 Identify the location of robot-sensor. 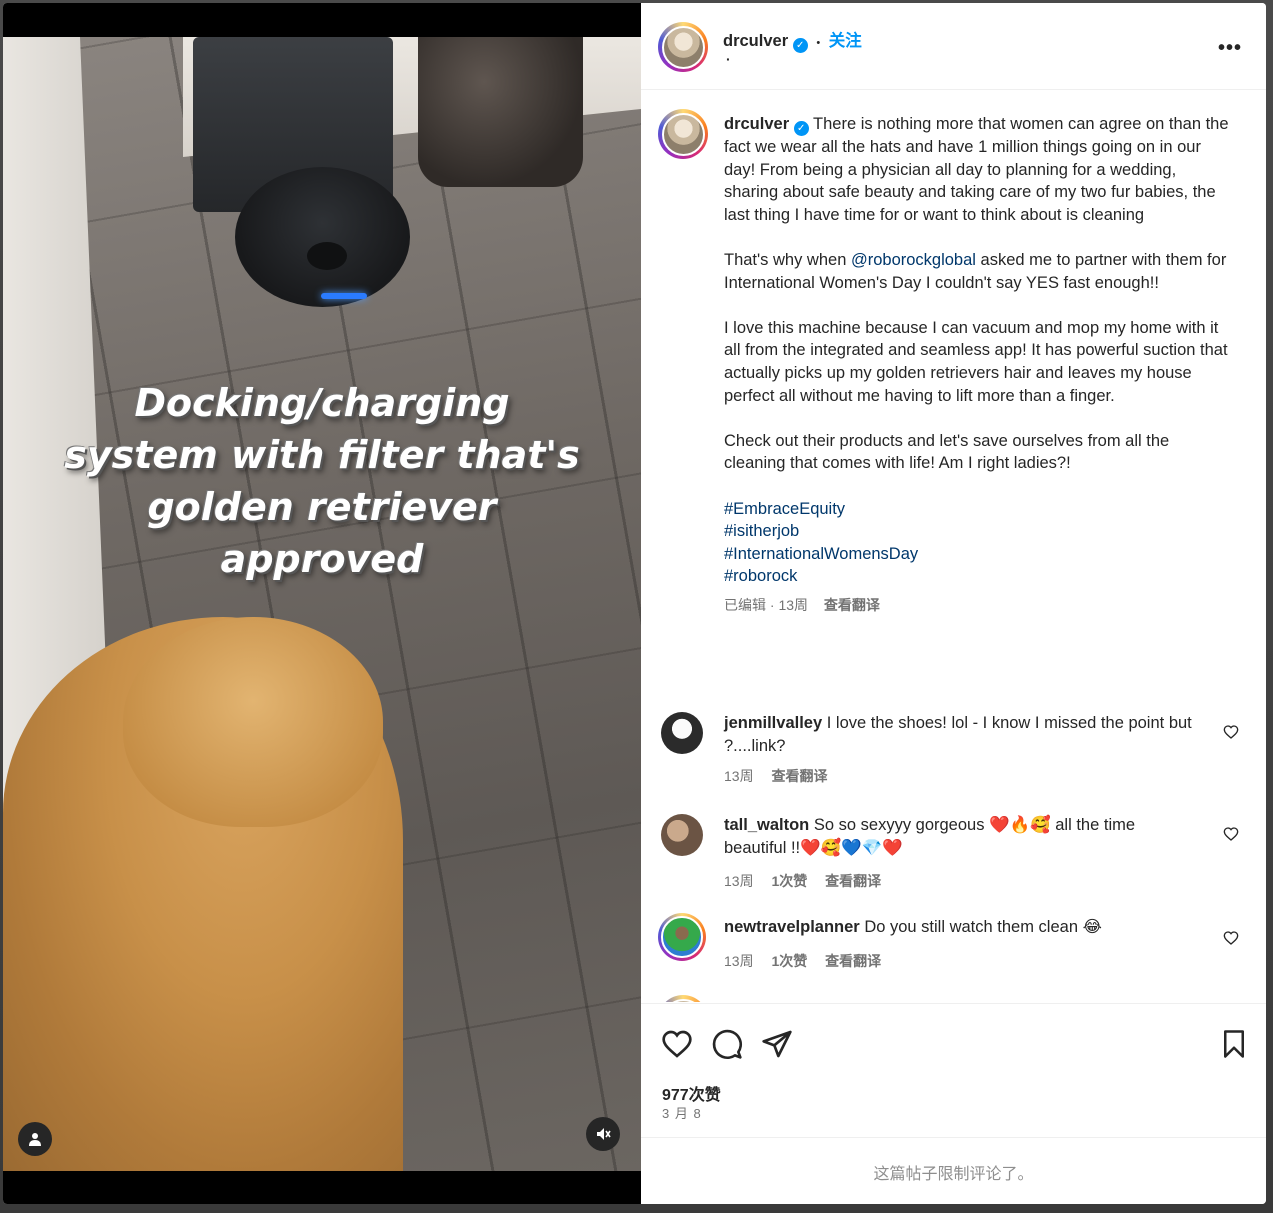
(327, 256).